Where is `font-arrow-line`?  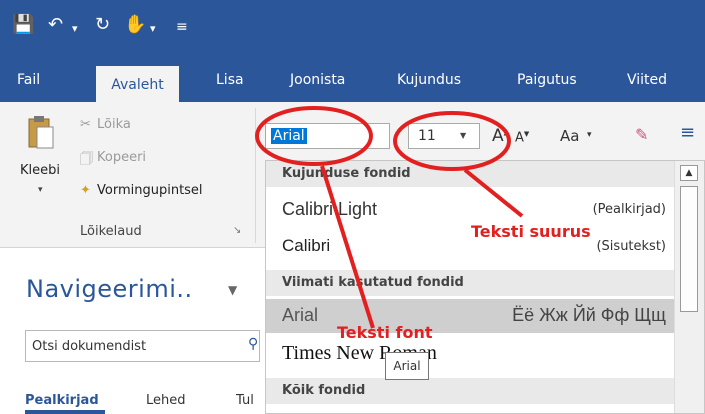 font-arrow-line is located at coordinates (347, 247).